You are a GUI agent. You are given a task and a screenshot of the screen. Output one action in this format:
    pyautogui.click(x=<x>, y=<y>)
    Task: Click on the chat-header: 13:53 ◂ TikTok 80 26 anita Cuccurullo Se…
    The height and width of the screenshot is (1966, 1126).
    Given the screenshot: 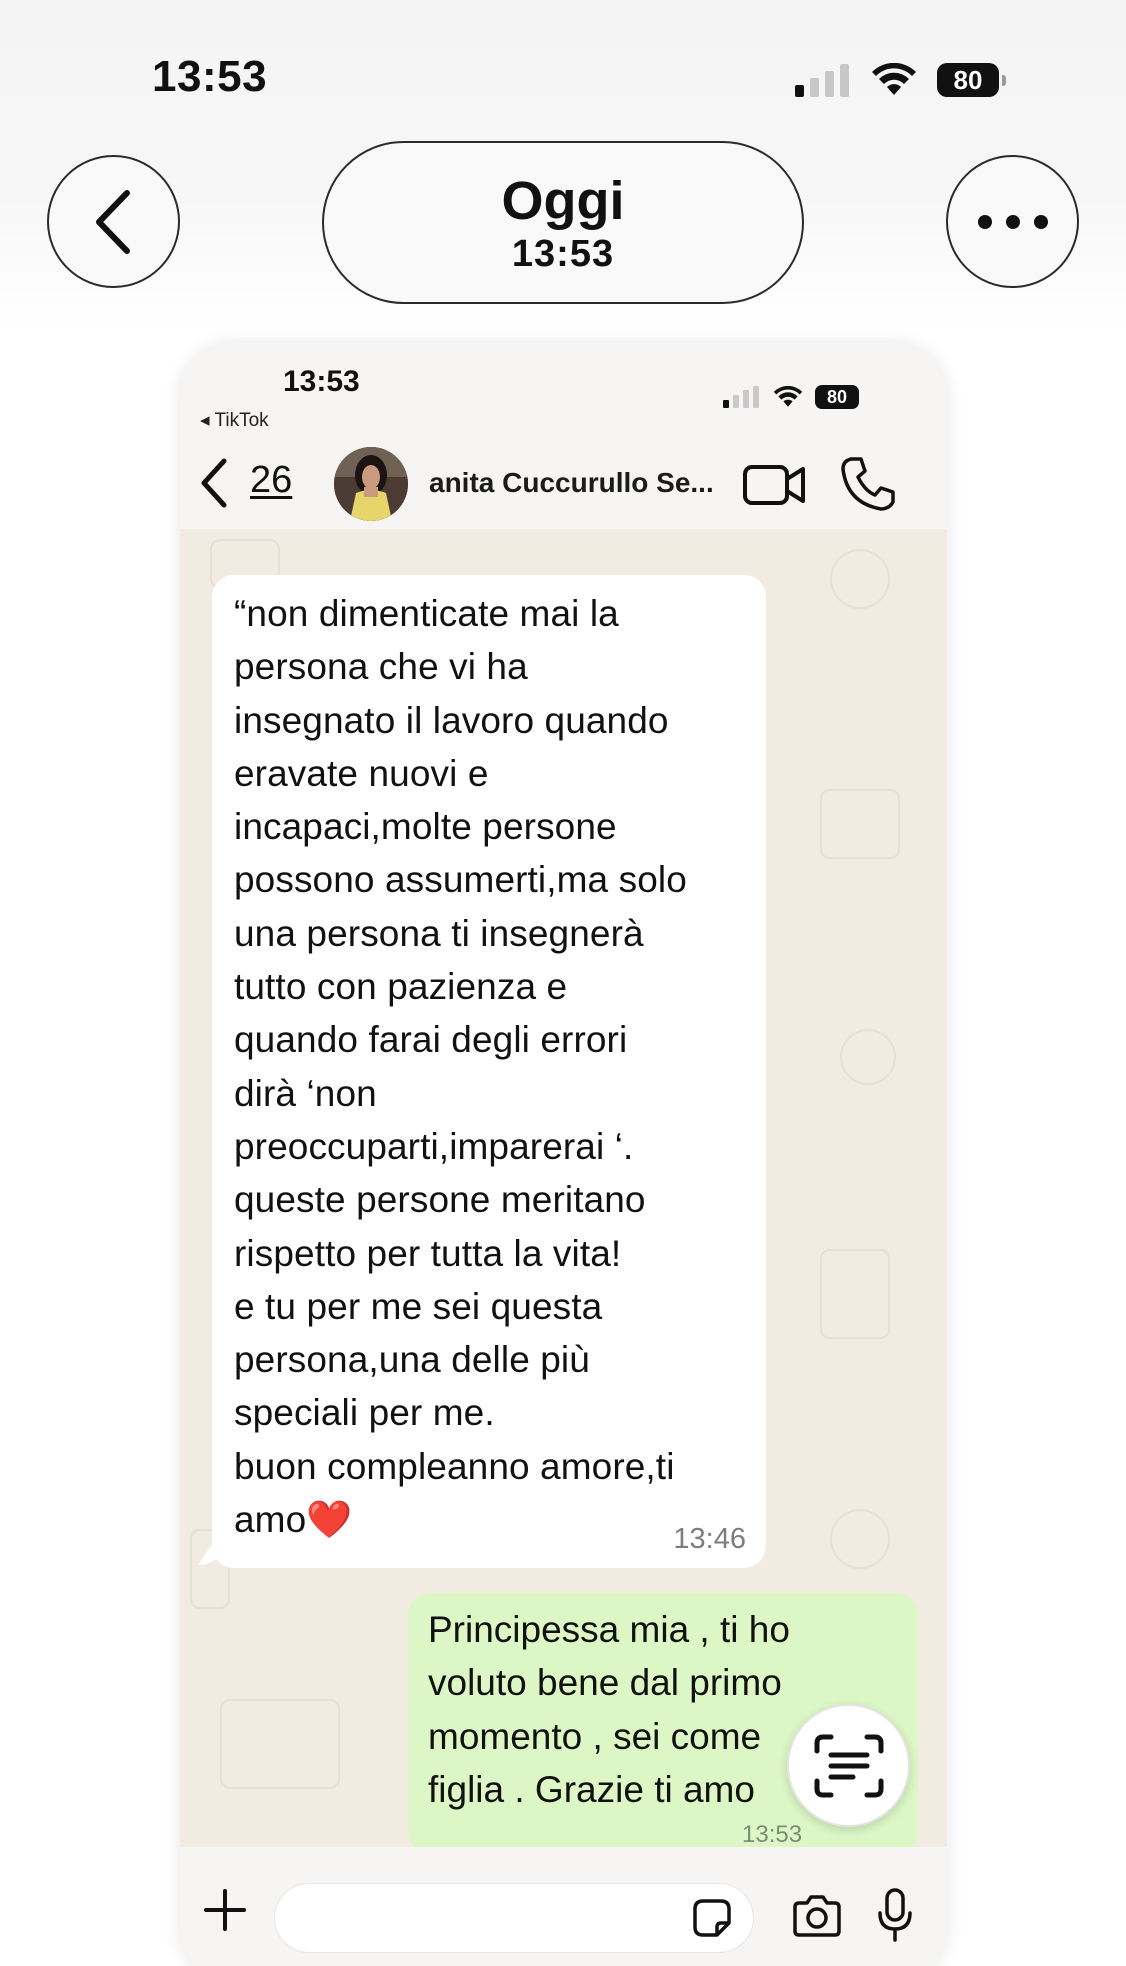 What is the action you would take?
    pyautogui.click(x=563, y=436)
    